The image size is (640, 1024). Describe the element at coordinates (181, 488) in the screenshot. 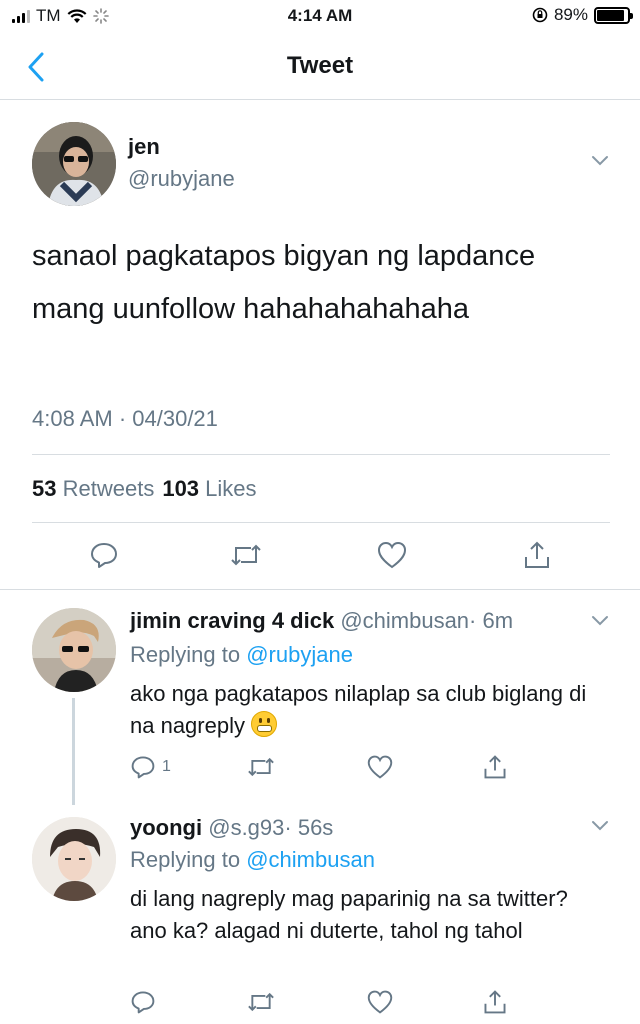

I see `likes-count: 103` at that location.